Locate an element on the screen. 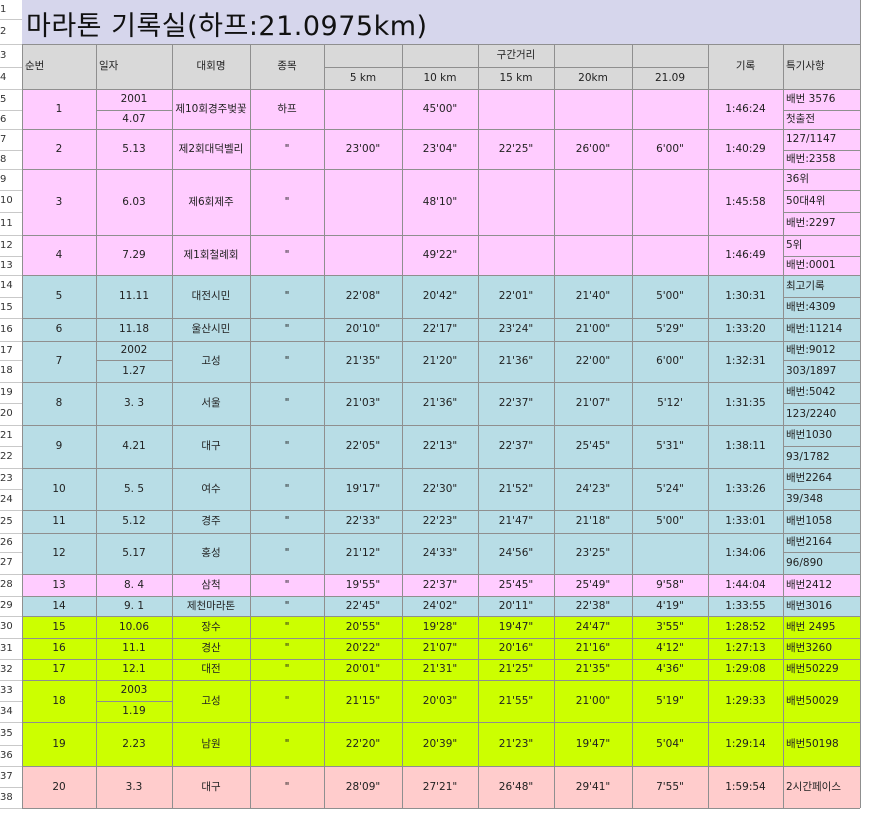 This screenshot has height=830, width=874. header-category: 종목 is located at coordinates (287, 66).